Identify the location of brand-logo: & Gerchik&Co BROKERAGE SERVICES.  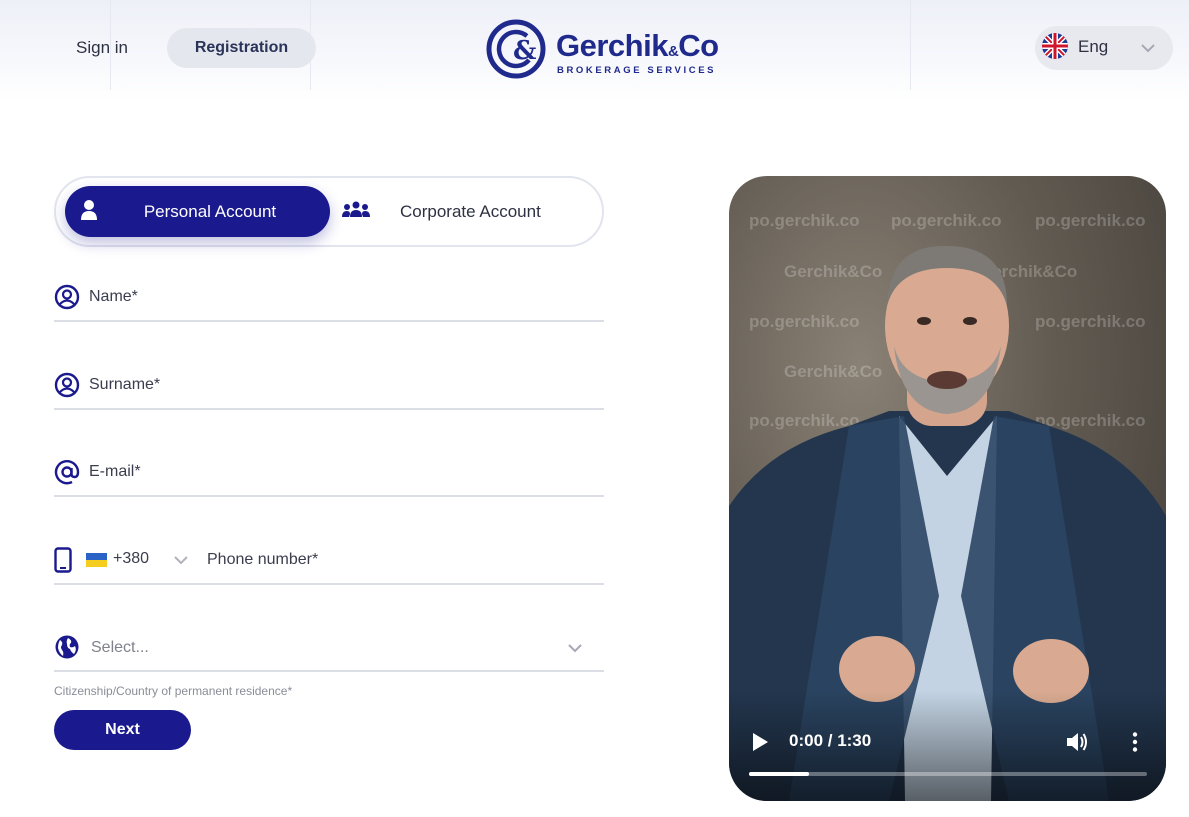
(606, 49).